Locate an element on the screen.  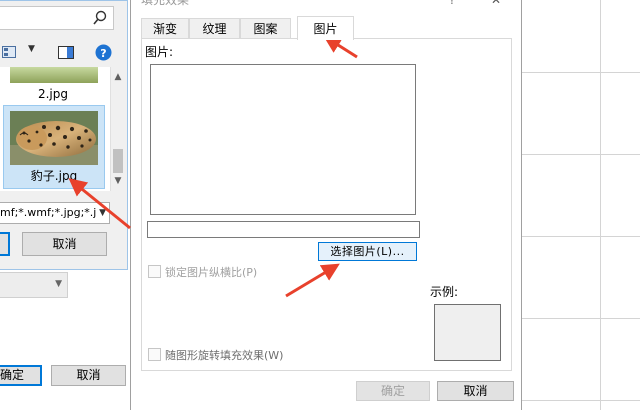
chevron-up-icon: ▲ is located at coordinates (118, 77).